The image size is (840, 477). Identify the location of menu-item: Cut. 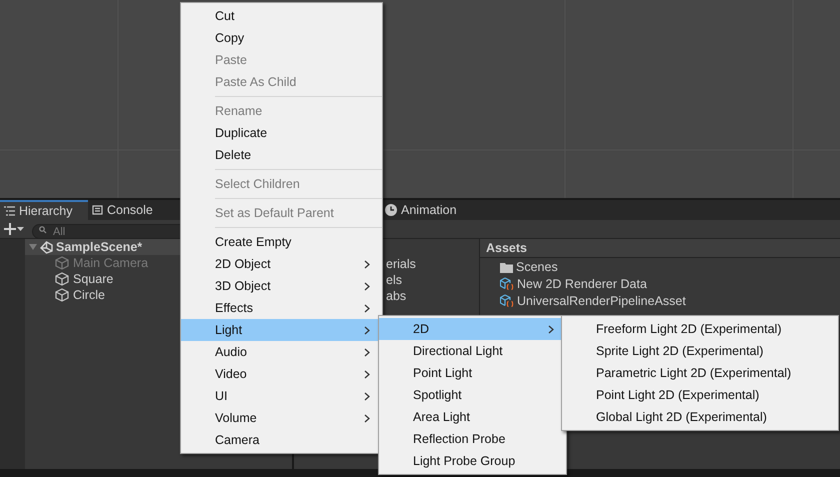
(281, 16).